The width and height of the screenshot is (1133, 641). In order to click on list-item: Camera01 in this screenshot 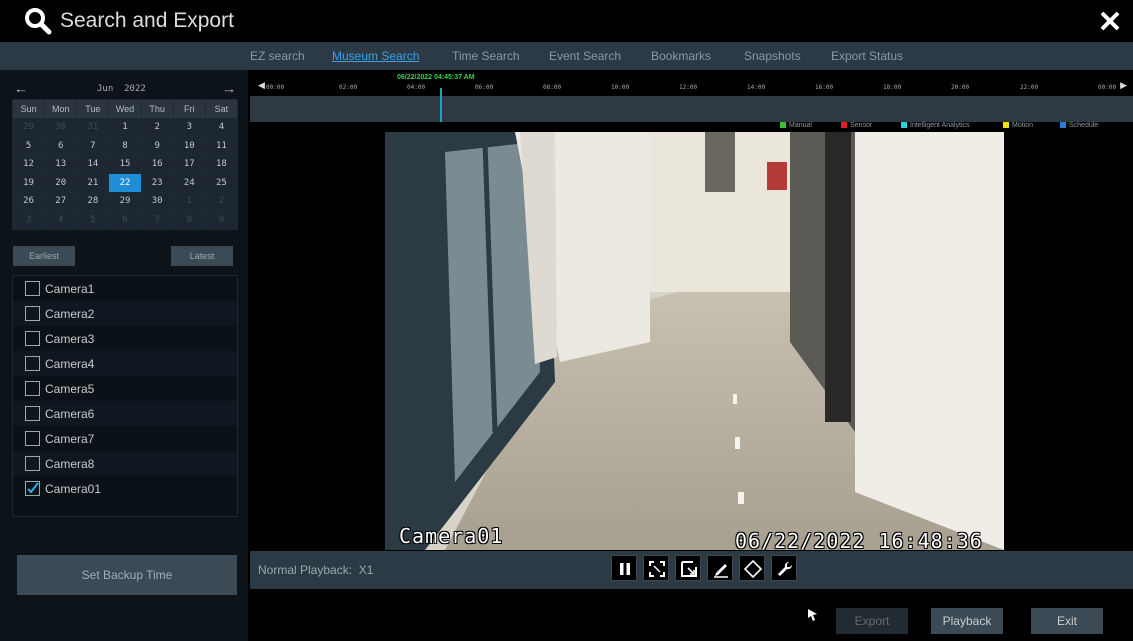, I will do `click(125, 488)`.